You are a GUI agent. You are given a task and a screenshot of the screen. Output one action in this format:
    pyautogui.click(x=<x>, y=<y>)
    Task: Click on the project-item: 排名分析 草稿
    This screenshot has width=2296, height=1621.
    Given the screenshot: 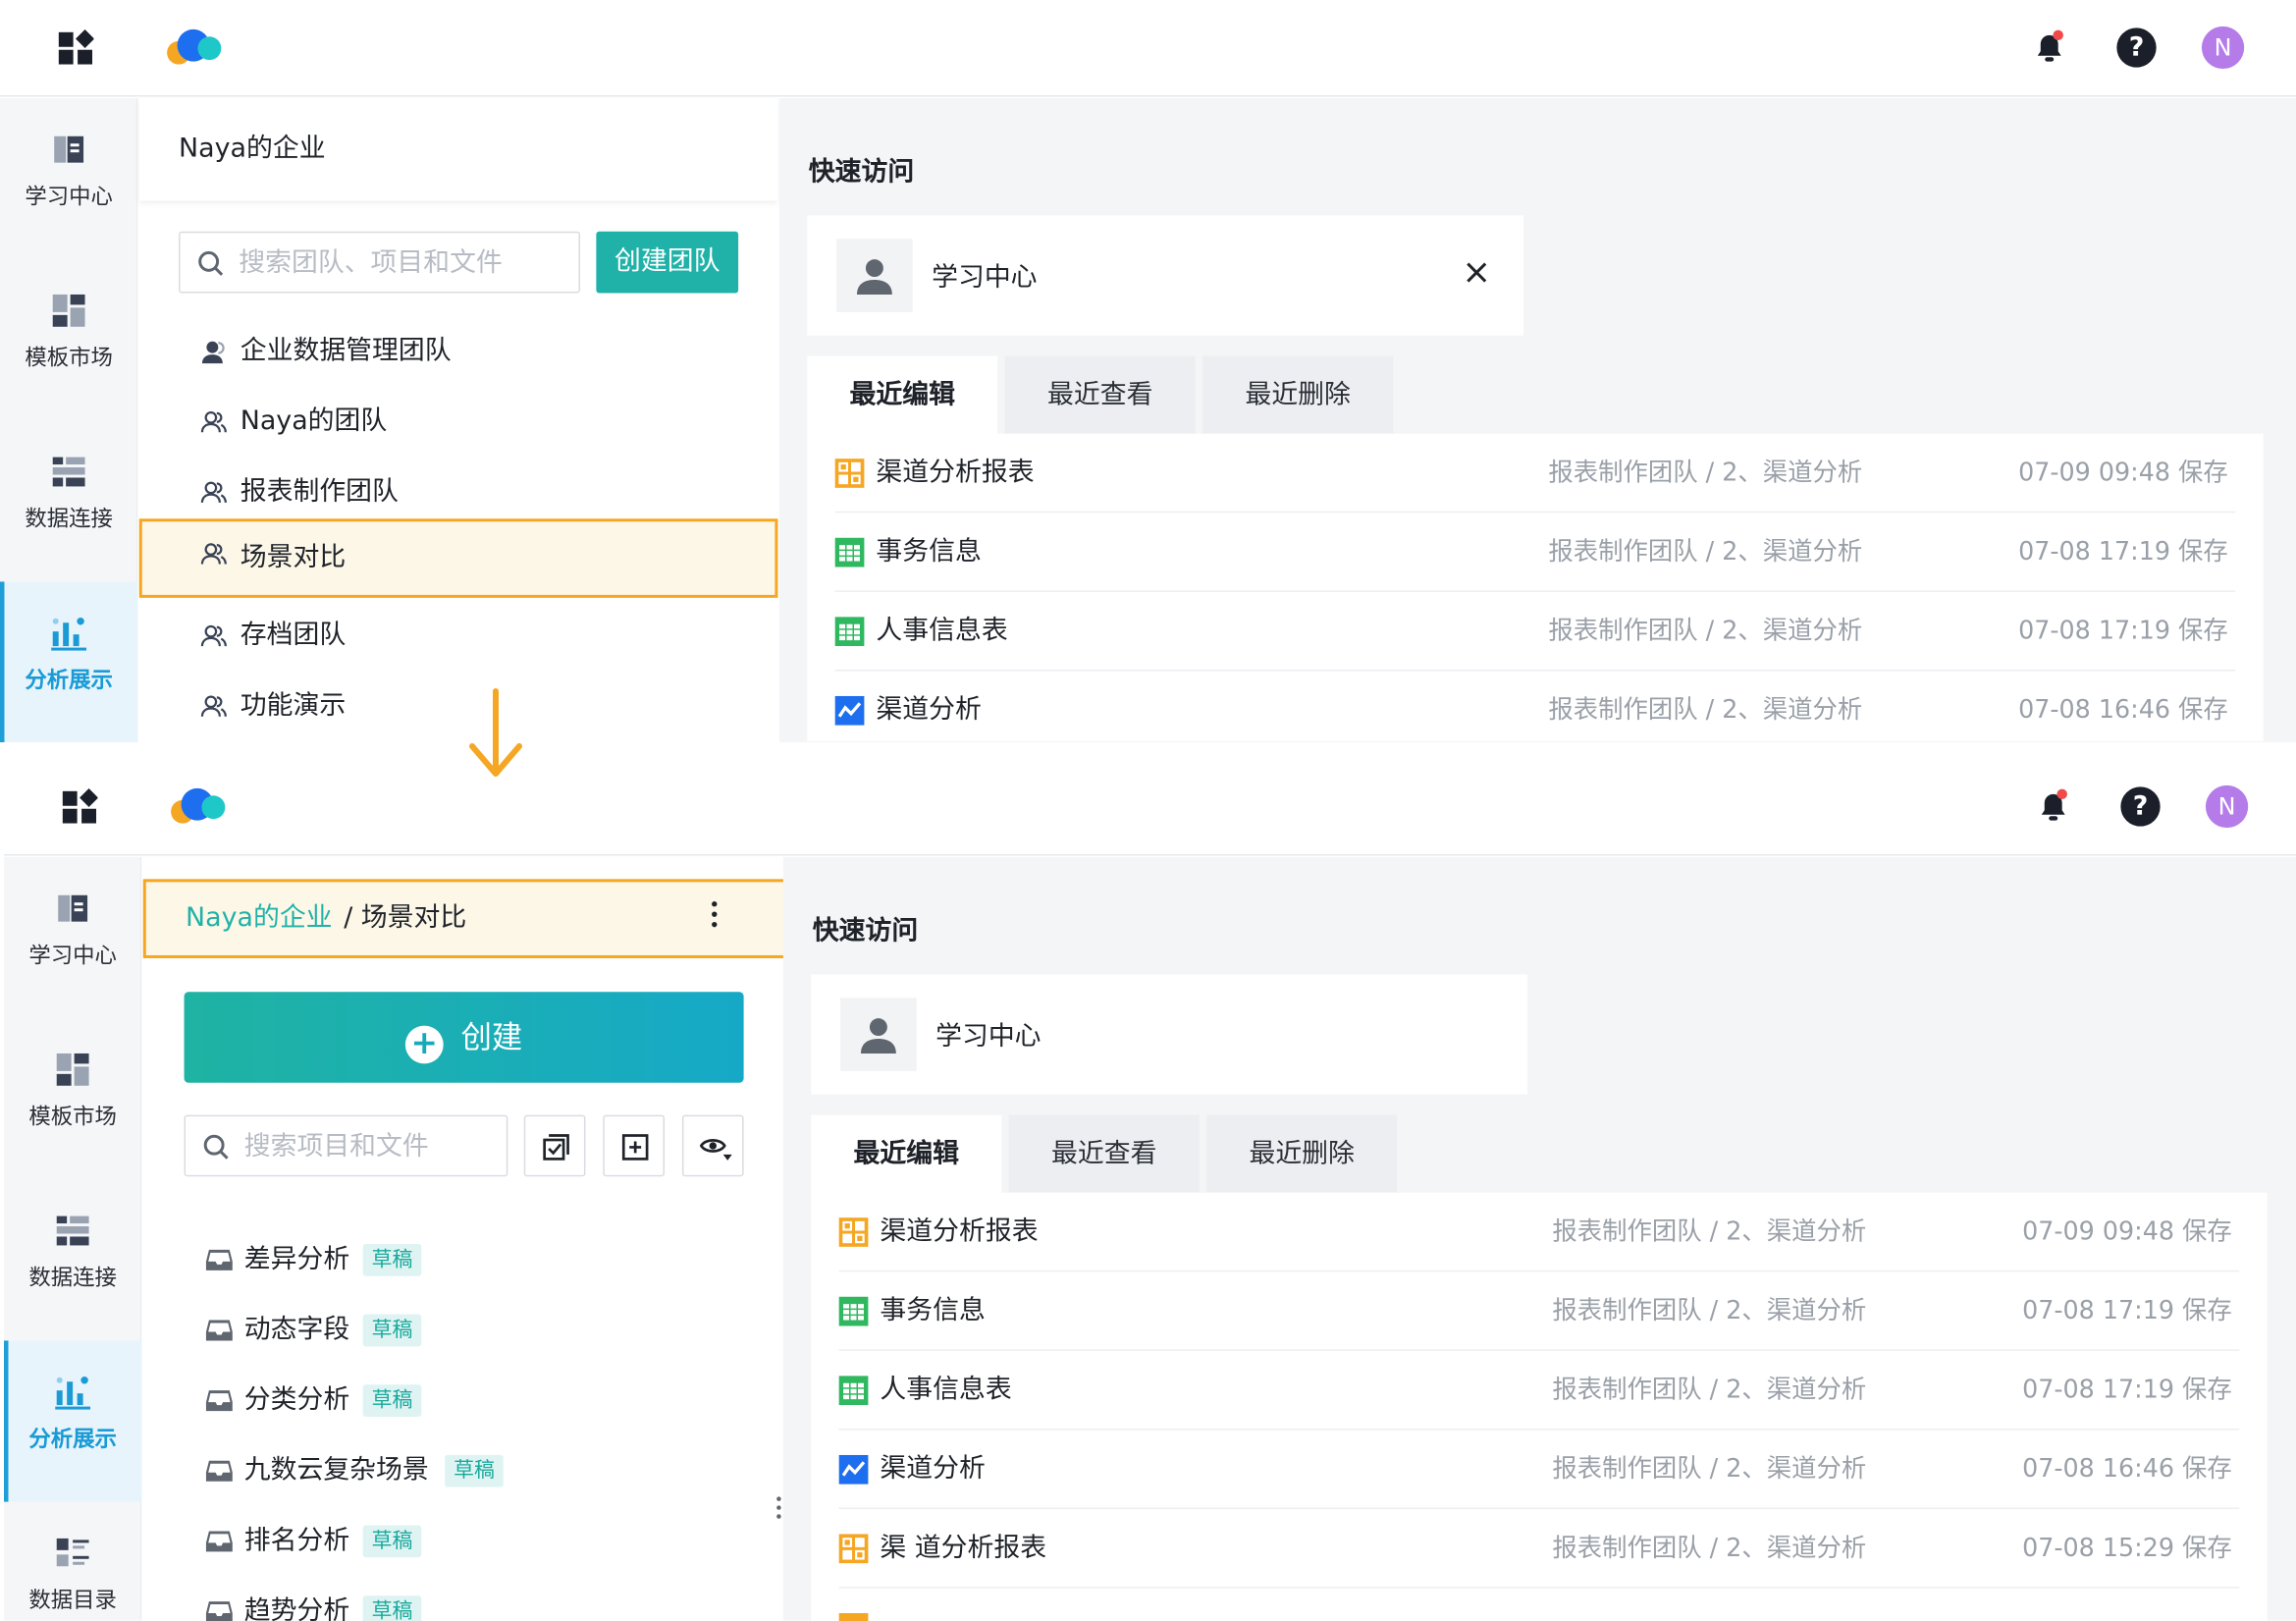 What is the action you would take?
    pyautogui.click(x=462, y=1541)
    